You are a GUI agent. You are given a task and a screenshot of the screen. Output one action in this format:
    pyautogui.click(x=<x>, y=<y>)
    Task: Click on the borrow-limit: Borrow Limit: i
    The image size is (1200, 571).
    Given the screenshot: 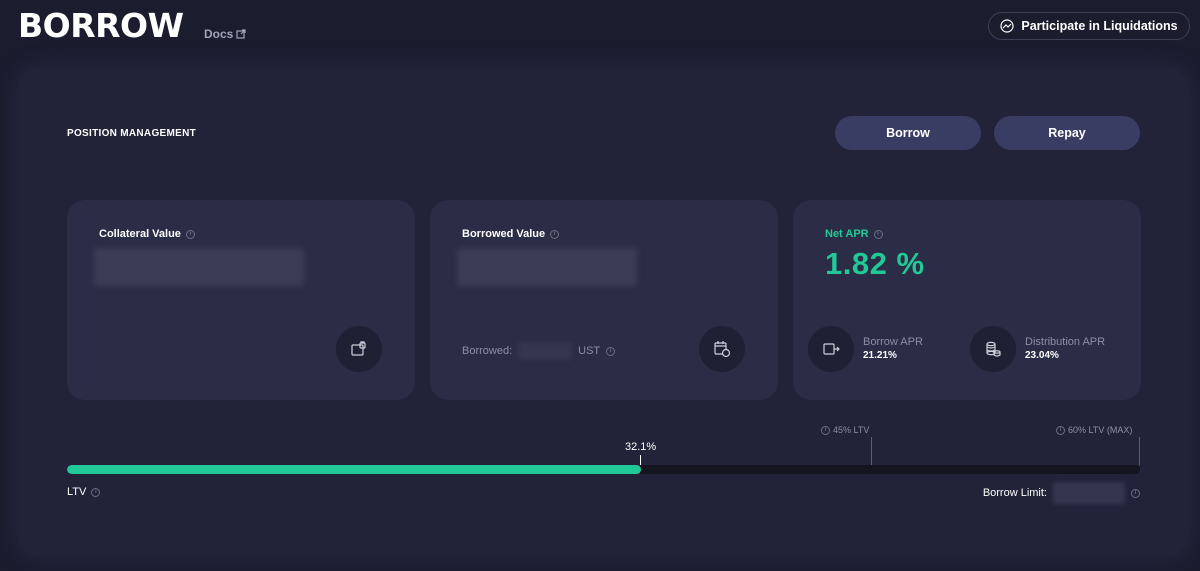 What is the action you would take?
    pyautogui.click(x=1061, y=493)
    